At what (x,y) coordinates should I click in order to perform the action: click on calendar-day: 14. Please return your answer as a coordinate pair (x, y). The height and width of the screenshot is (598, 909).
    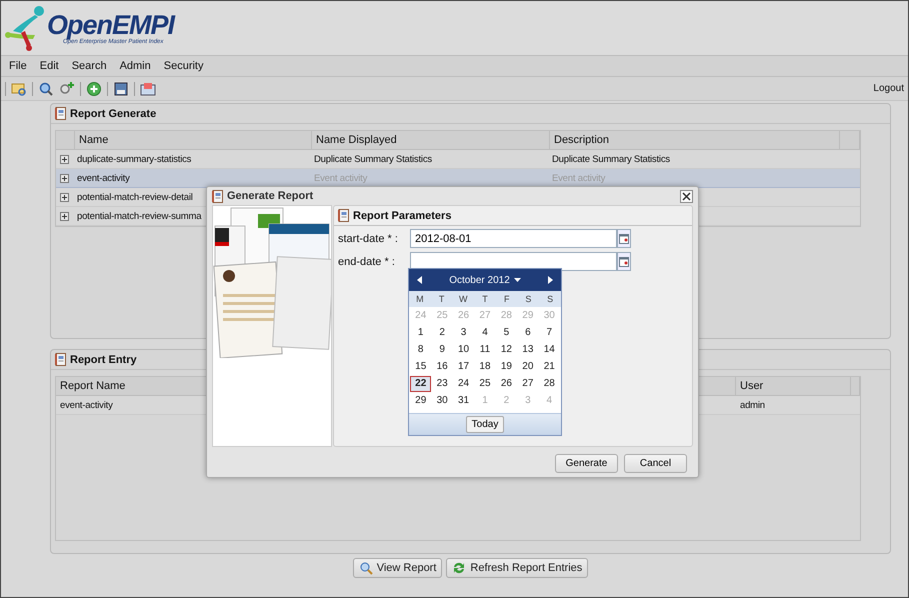
    Looking at the image, I should click on (549, 350).